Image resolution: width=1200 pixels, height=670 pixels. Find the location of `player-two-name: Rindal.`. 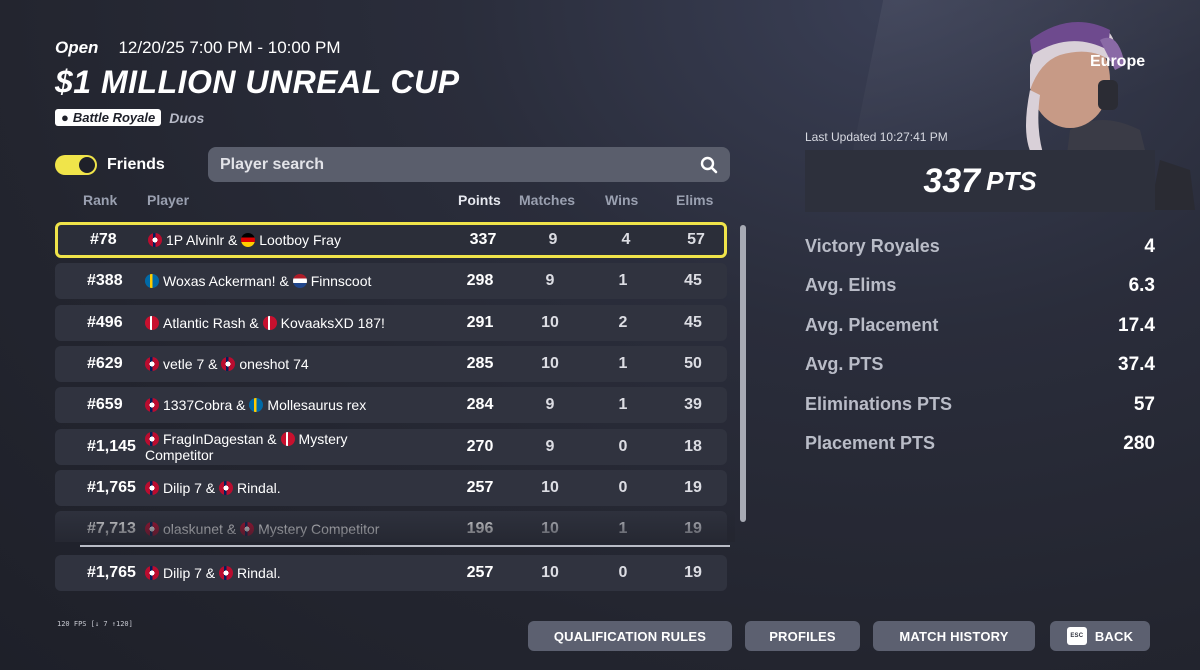

player-two-name: Rindal. is located at coordinates (259, 573).